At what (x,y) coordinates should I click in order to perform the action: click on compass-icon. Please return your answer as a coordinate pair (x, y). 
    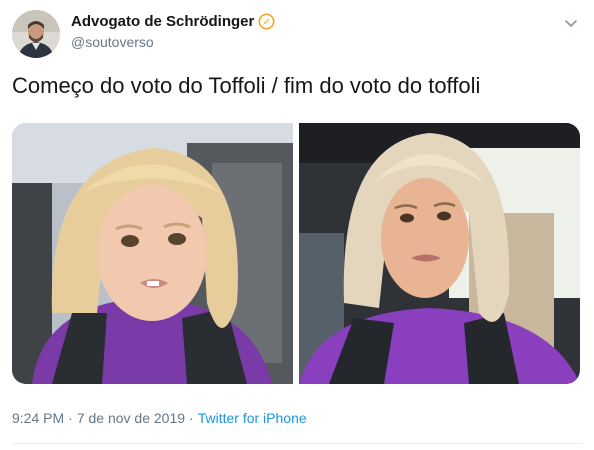
    Looking at the image, I should click on (266, 21).